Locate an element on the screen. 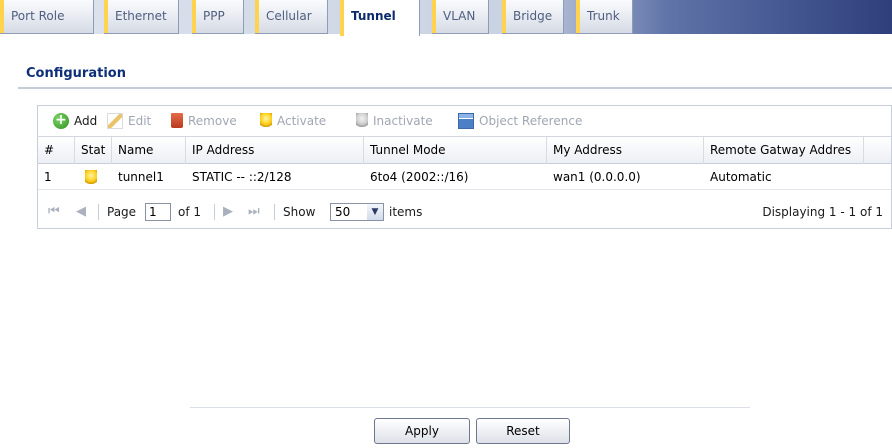 The width and height of the screenshot is (892, 448). page-count-label: of 1 is located at coordinates (190, 212).